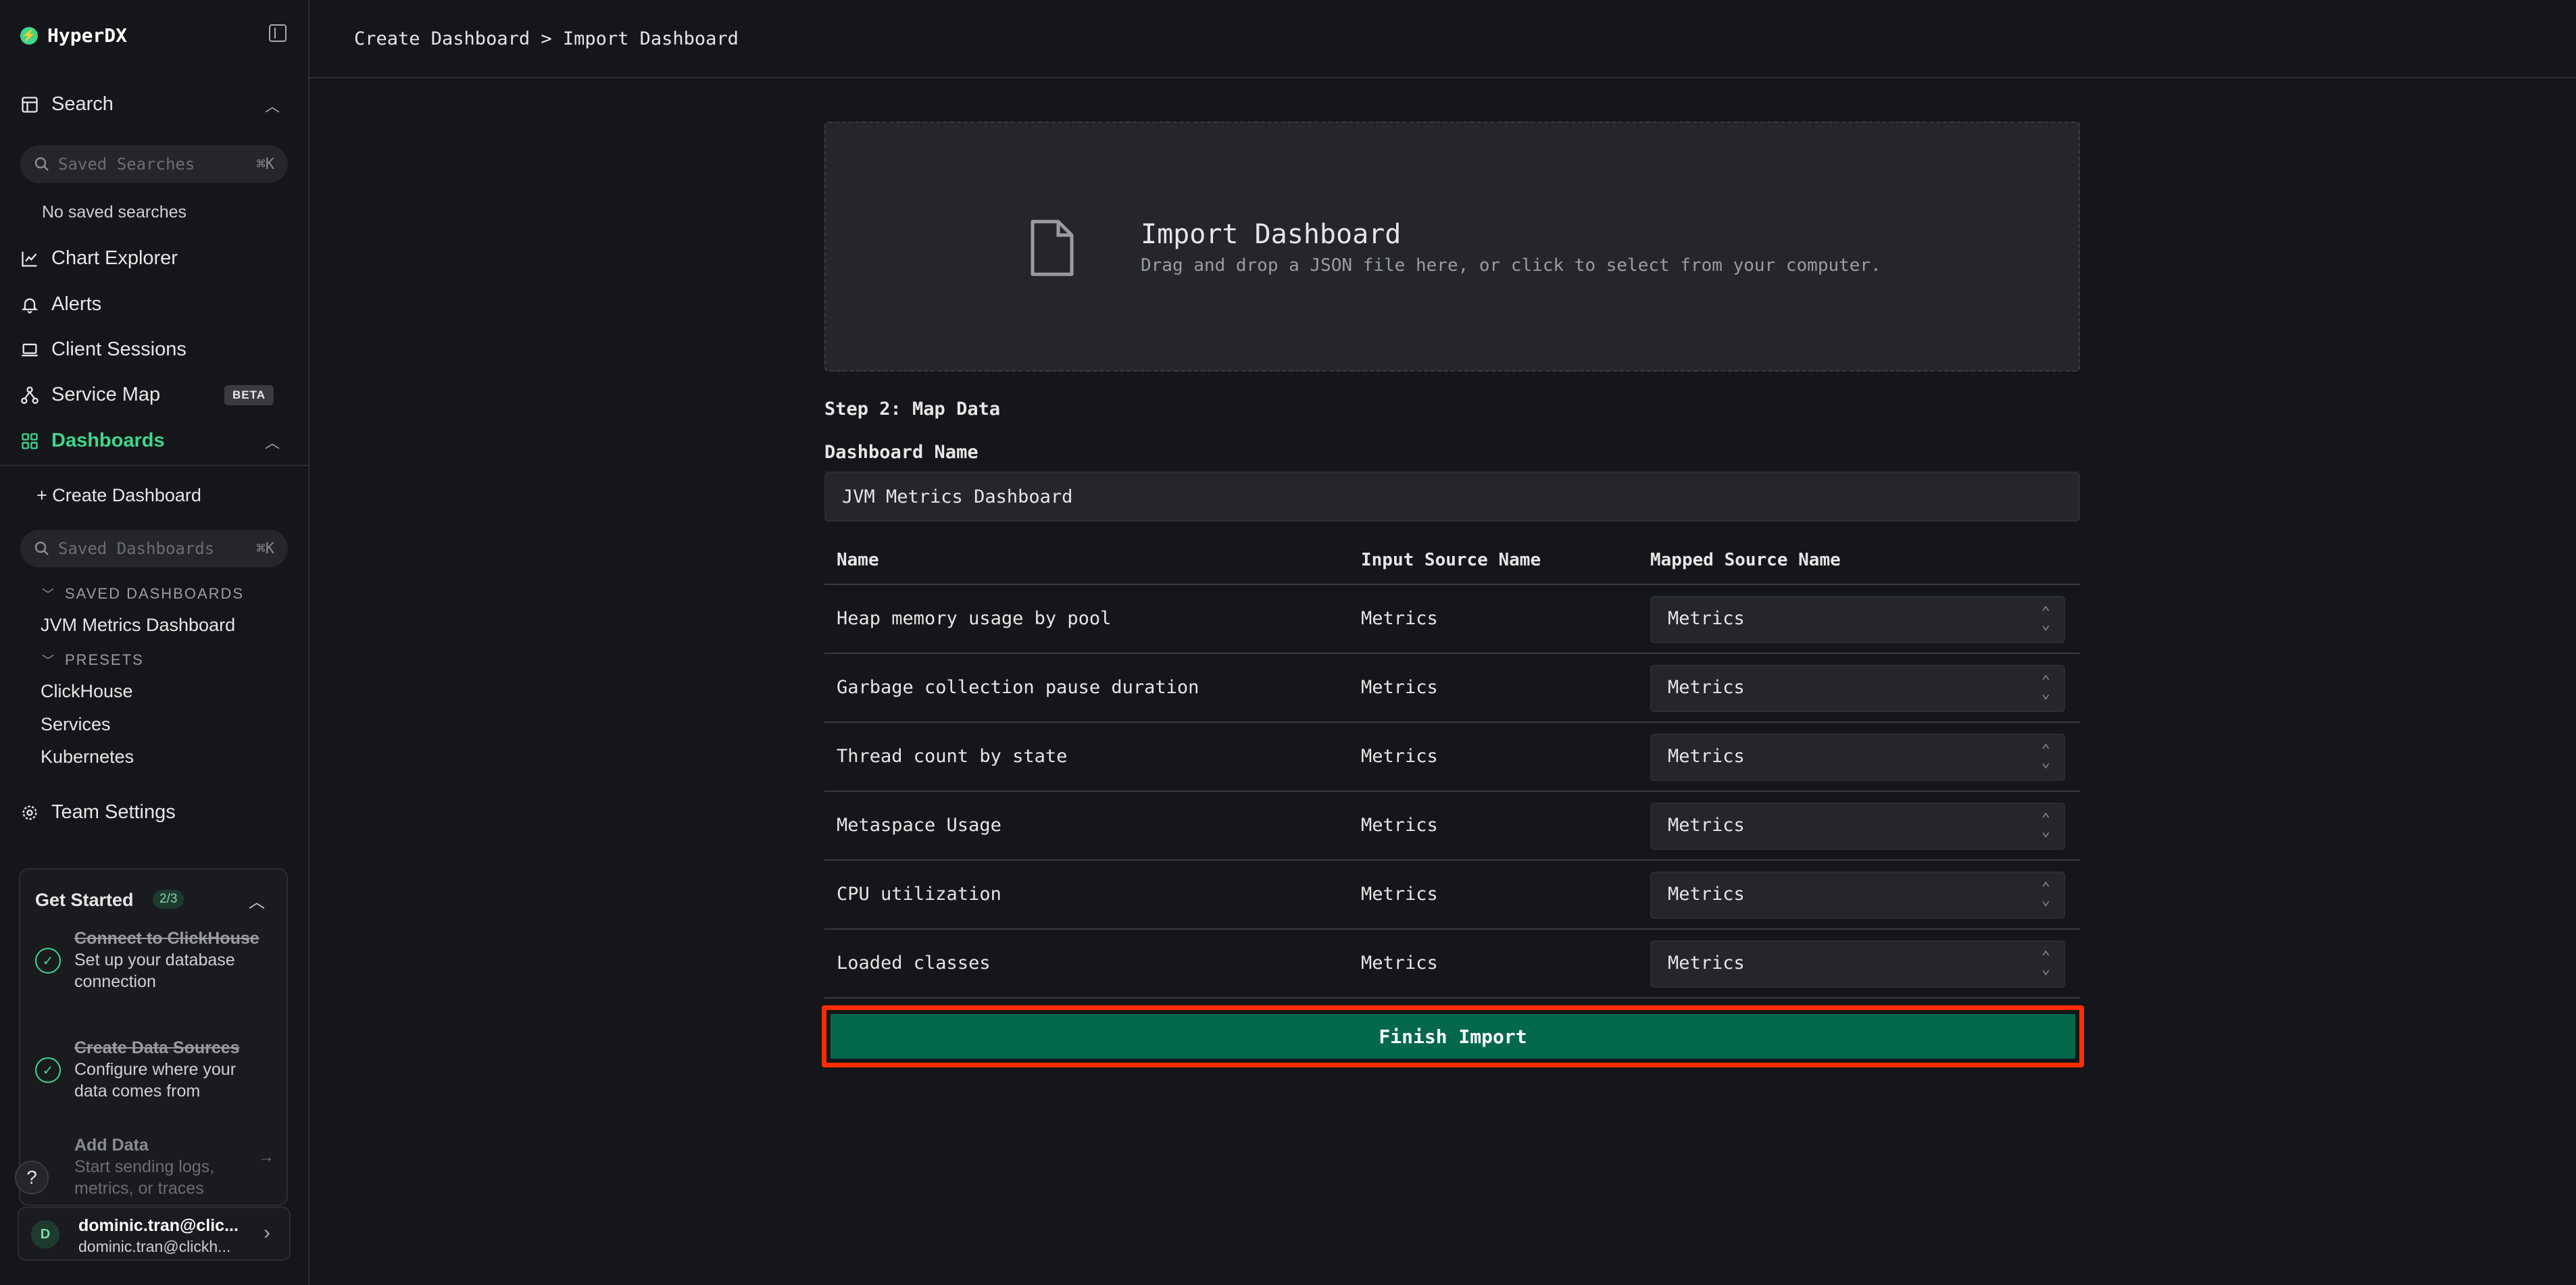 The height and width of the screenshot is (1285, 2576). I want to click on nav-client-sessions: Client Sessions, so click(104, 349).